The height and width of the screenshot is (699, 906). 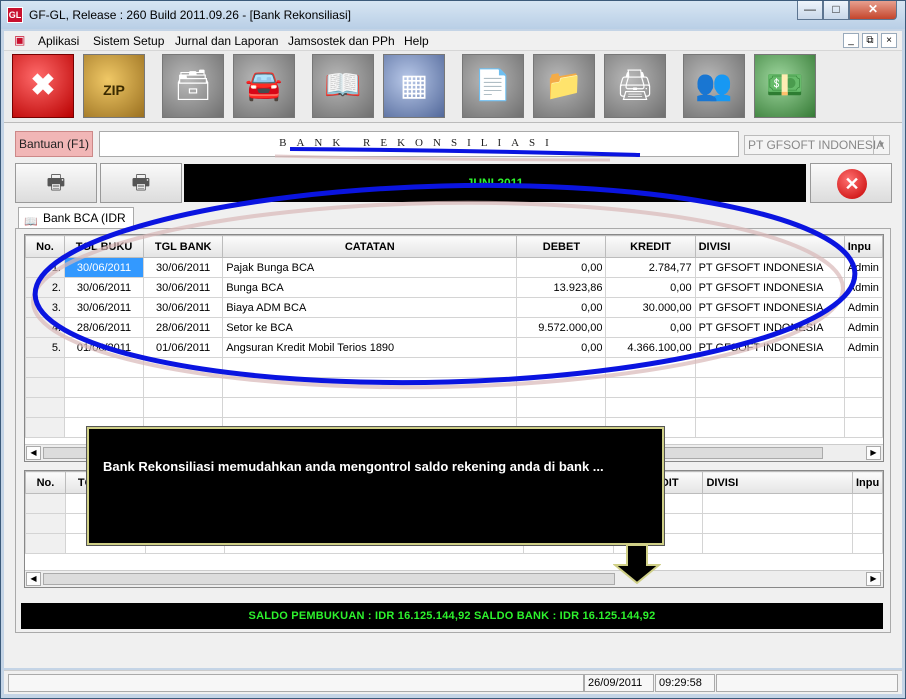 What do you see at coordinates (851, 40) in the screenshot?
I see `mdi-minimize-button: _` at bounding box center [851, 40].